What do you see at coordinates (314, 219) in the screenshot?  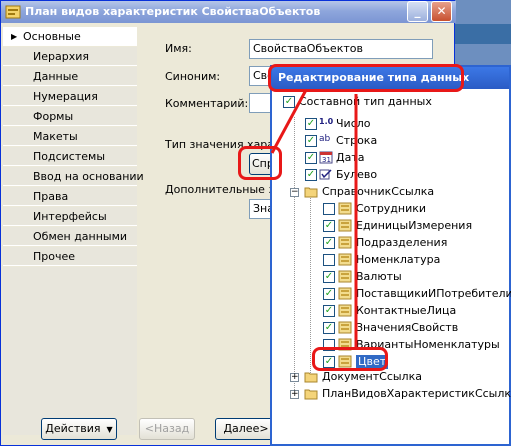 I see `annotation-arrows` at bounding box center [314, 219].